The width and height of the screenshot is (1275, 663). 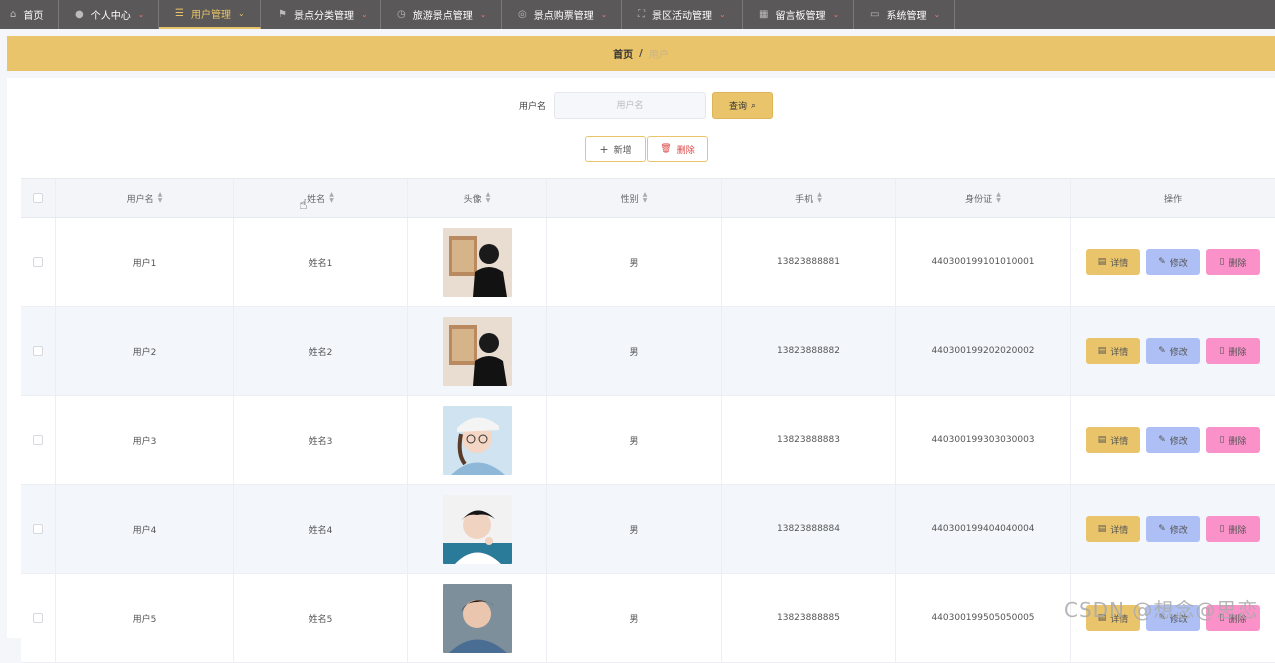 What do you see at coordinates (630, 105) in the screenshot?
I see `search-input` at bounding box center [630, 105].